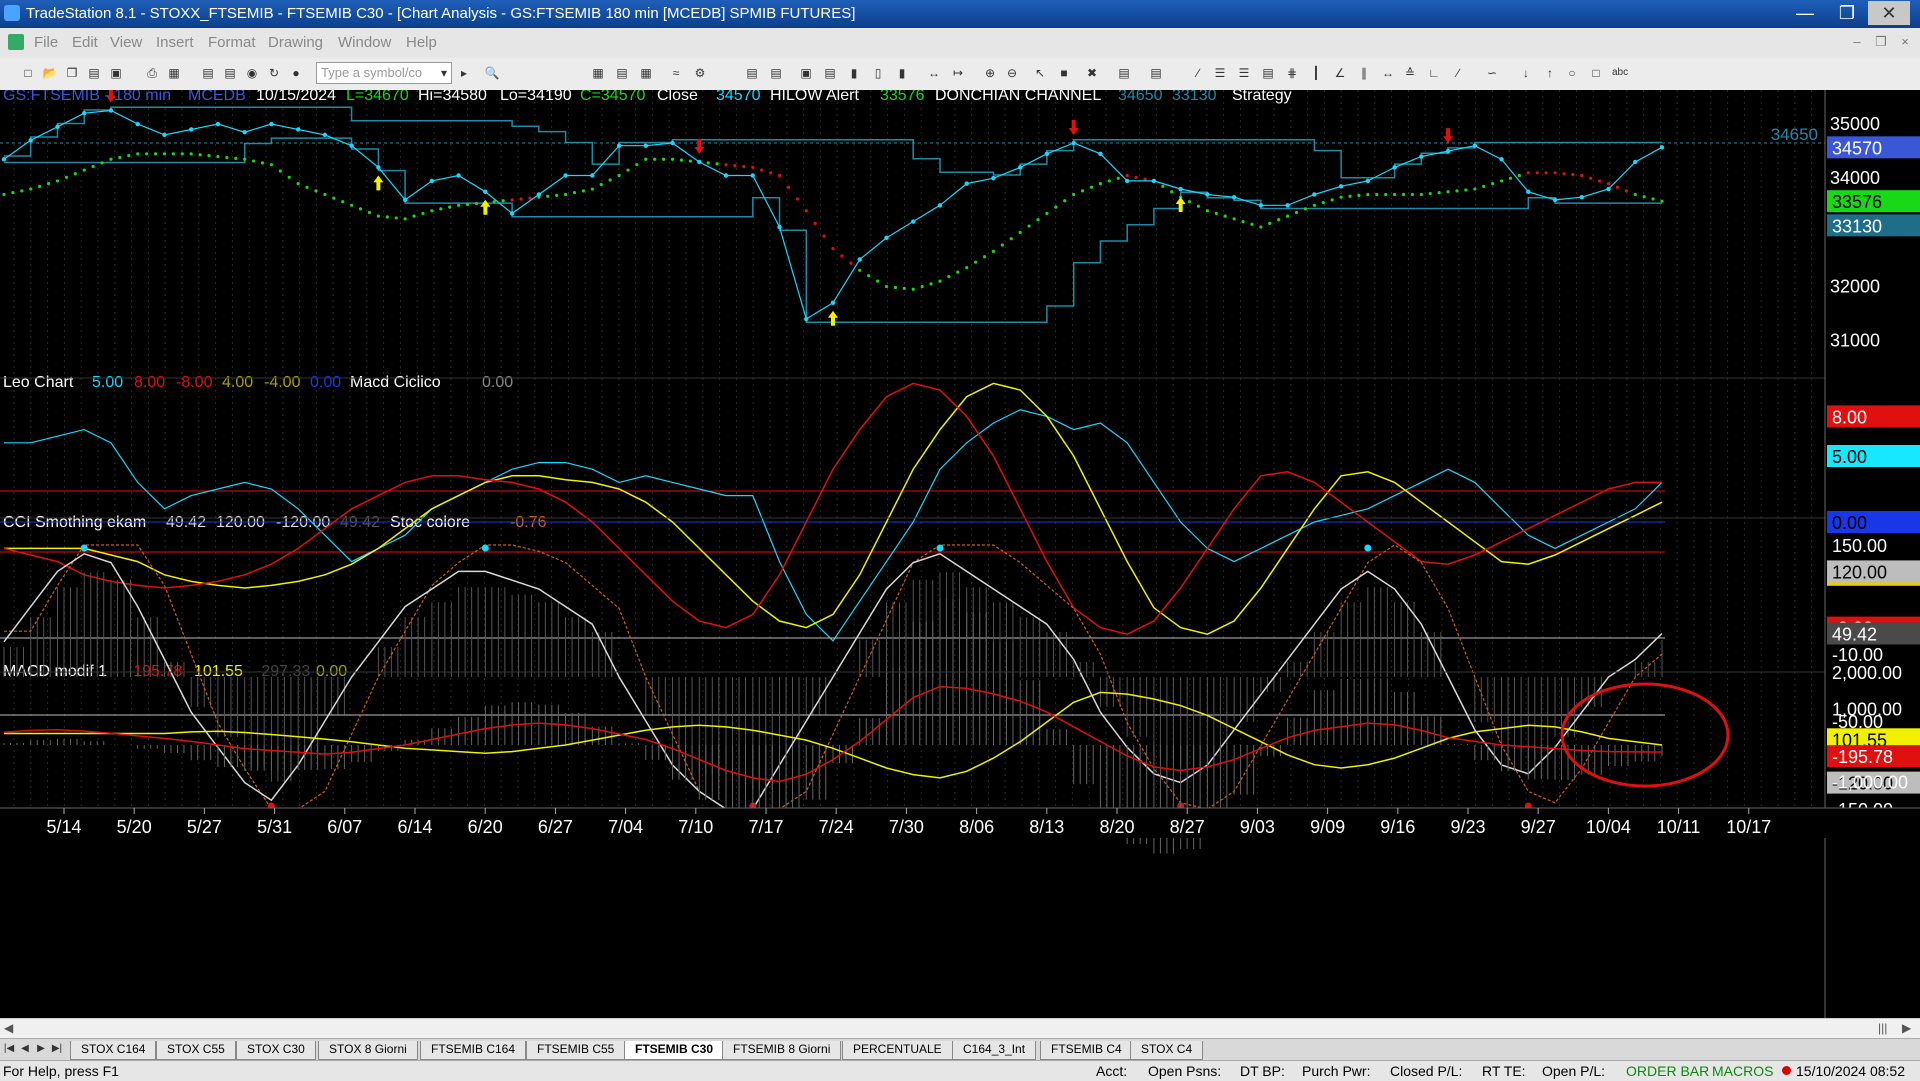  Describe the element at coordinates (934, 73) in the screenshot. I see `expand-icon: ↔` at that location.